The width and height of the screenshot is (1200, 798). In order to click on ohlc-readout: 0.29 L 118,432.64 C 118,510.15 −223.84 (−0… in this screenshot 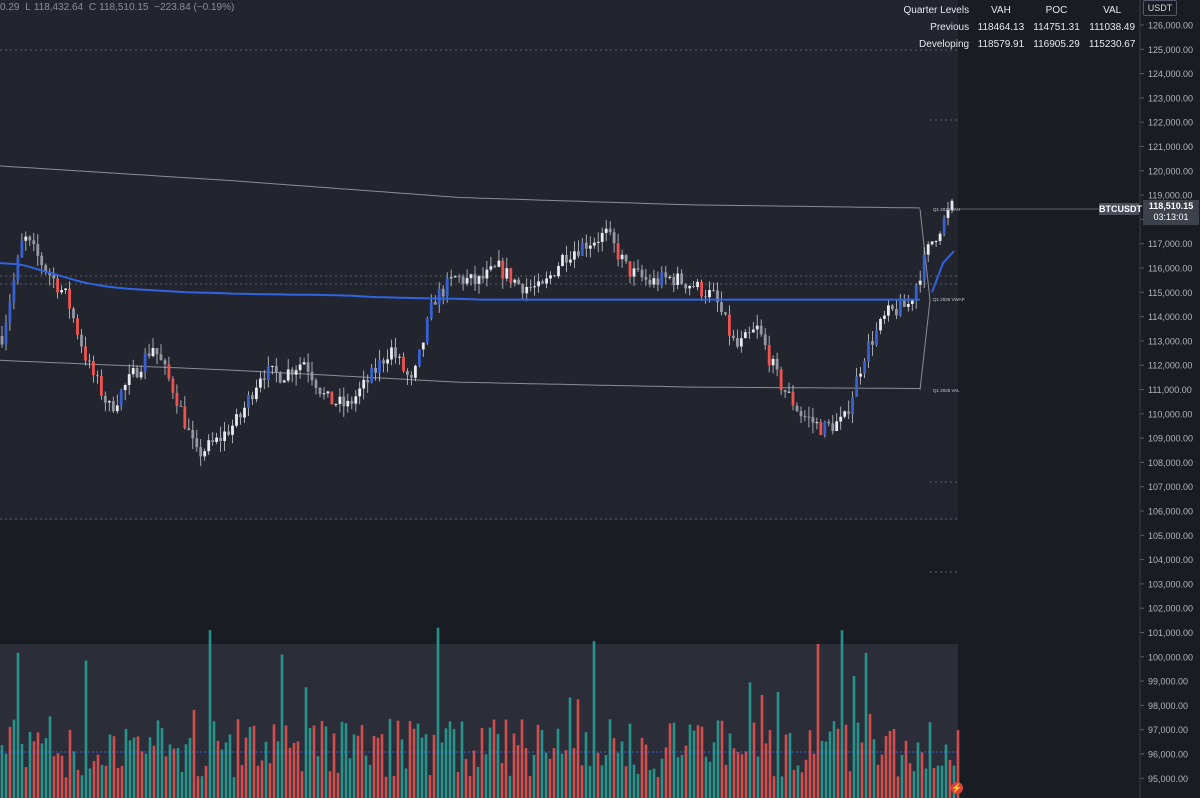, I will do `click(118, 7)`.